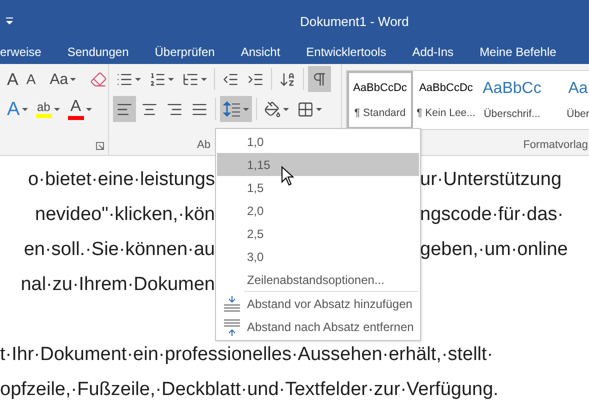 Image resolution: width=589 pixels, height=419 pixels. I want to click on group-label: Ab, so click(203, 145).